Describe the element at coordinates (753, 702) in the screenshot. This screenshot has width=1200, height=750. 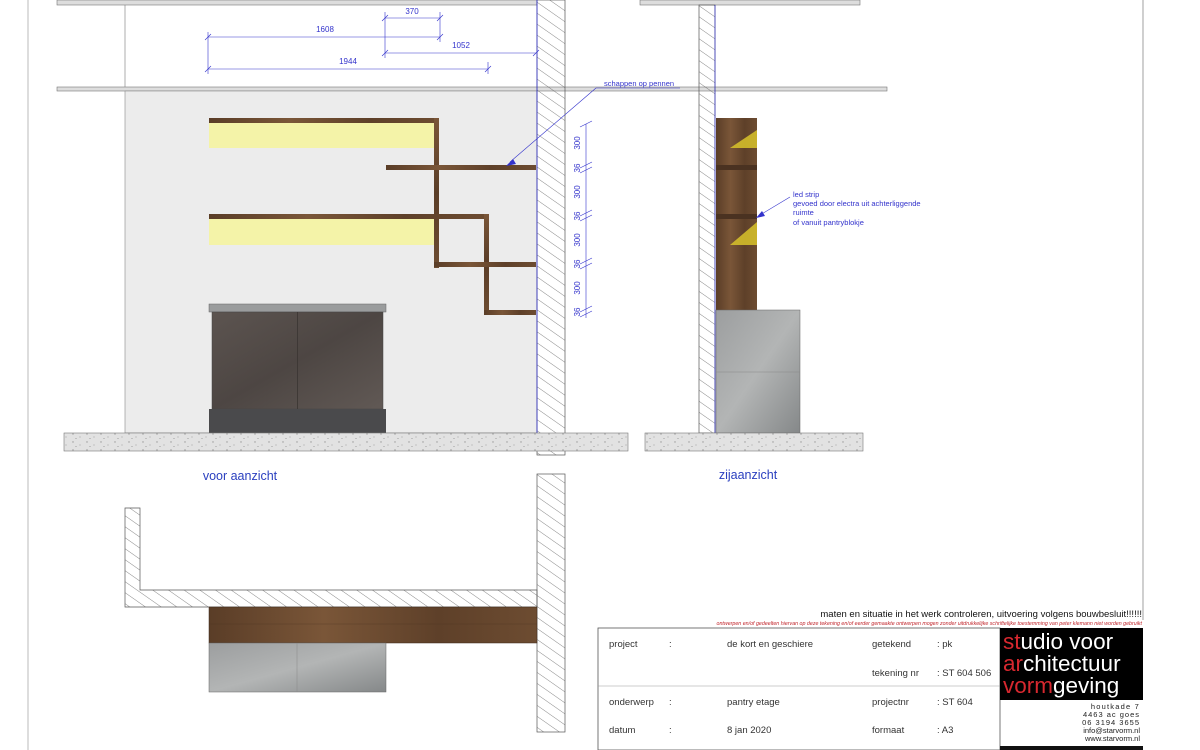
I see `tb-value: pantry etage` at that location.